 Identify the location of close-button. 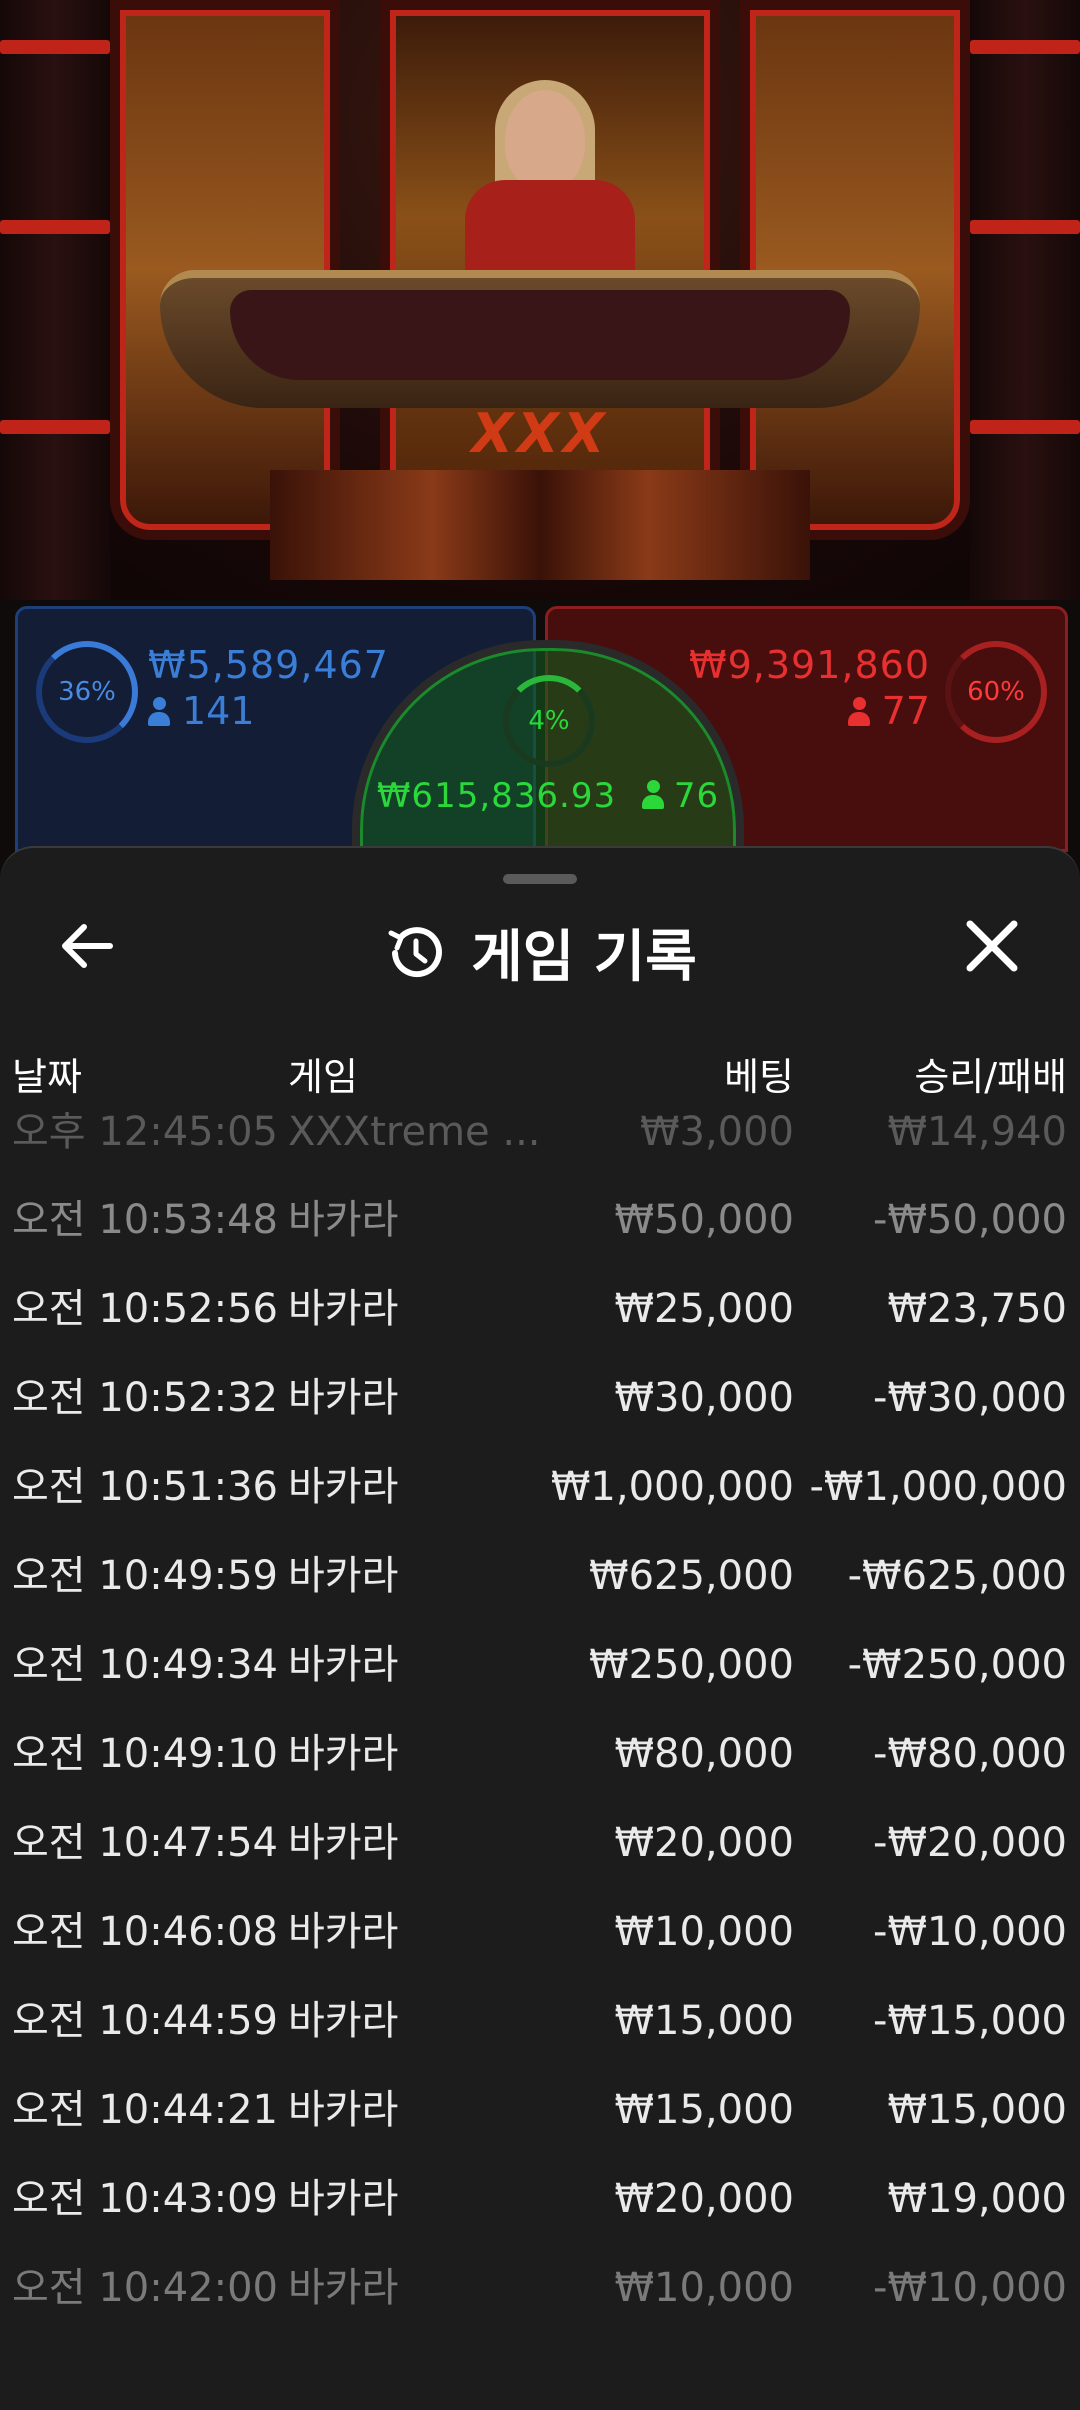
(992, 946).